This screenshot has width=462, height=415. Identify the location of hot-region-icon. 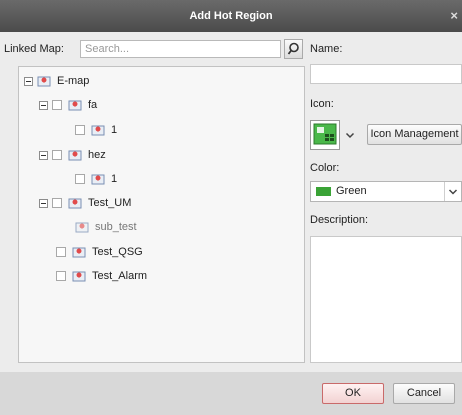
(325, 134).